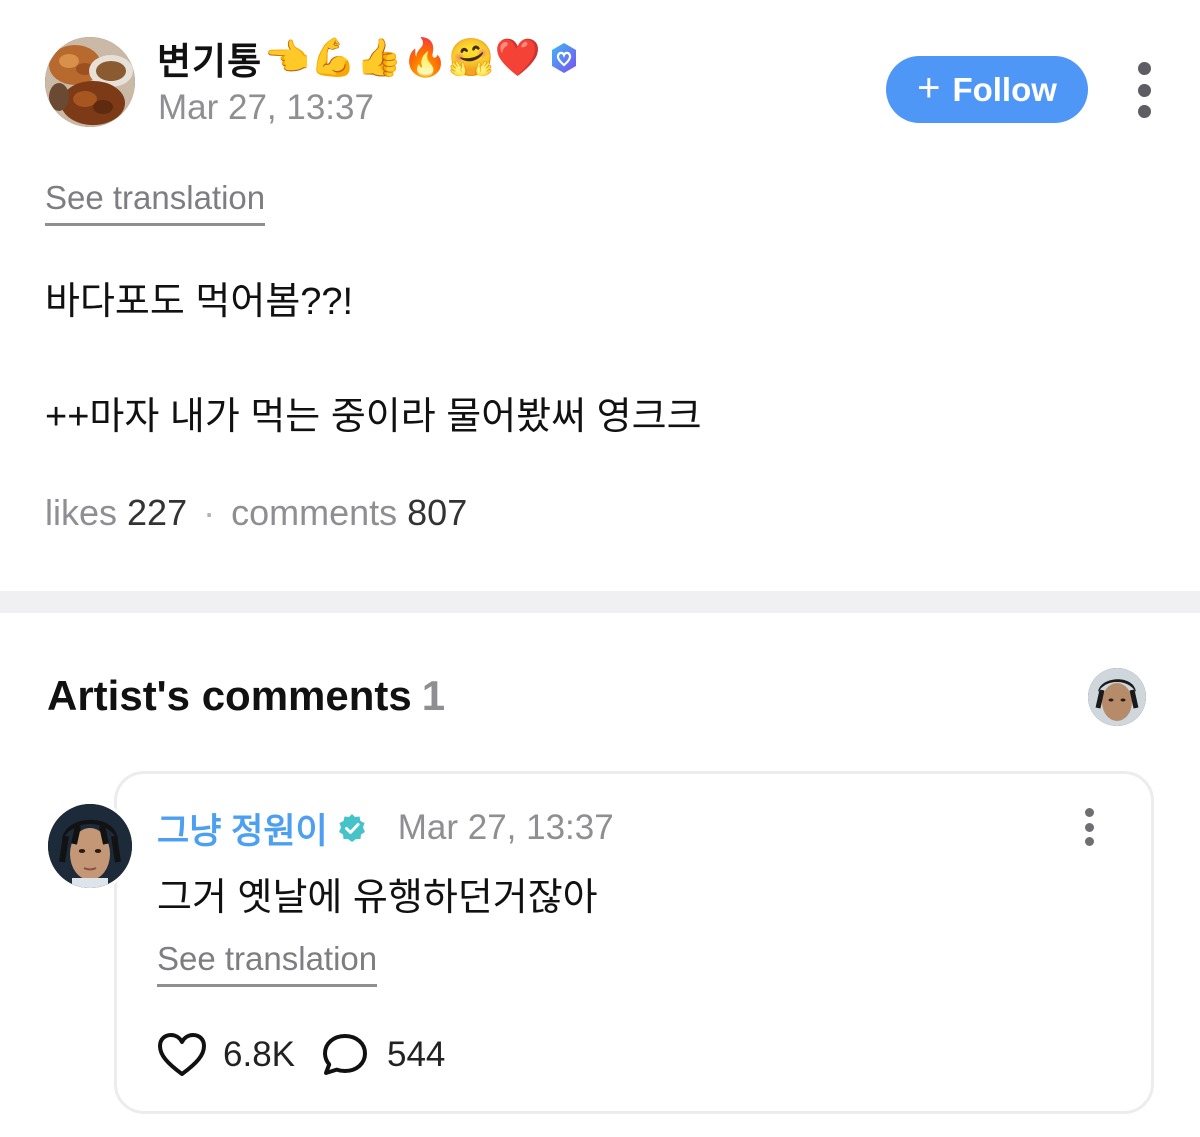 The height and width of the screenshot is (1137, 1200). What do you see at coordinates (266, 107) in the screenshot?
I see `post-timestamp: Mar 27, 13:37` at bounding box center [266, 107].